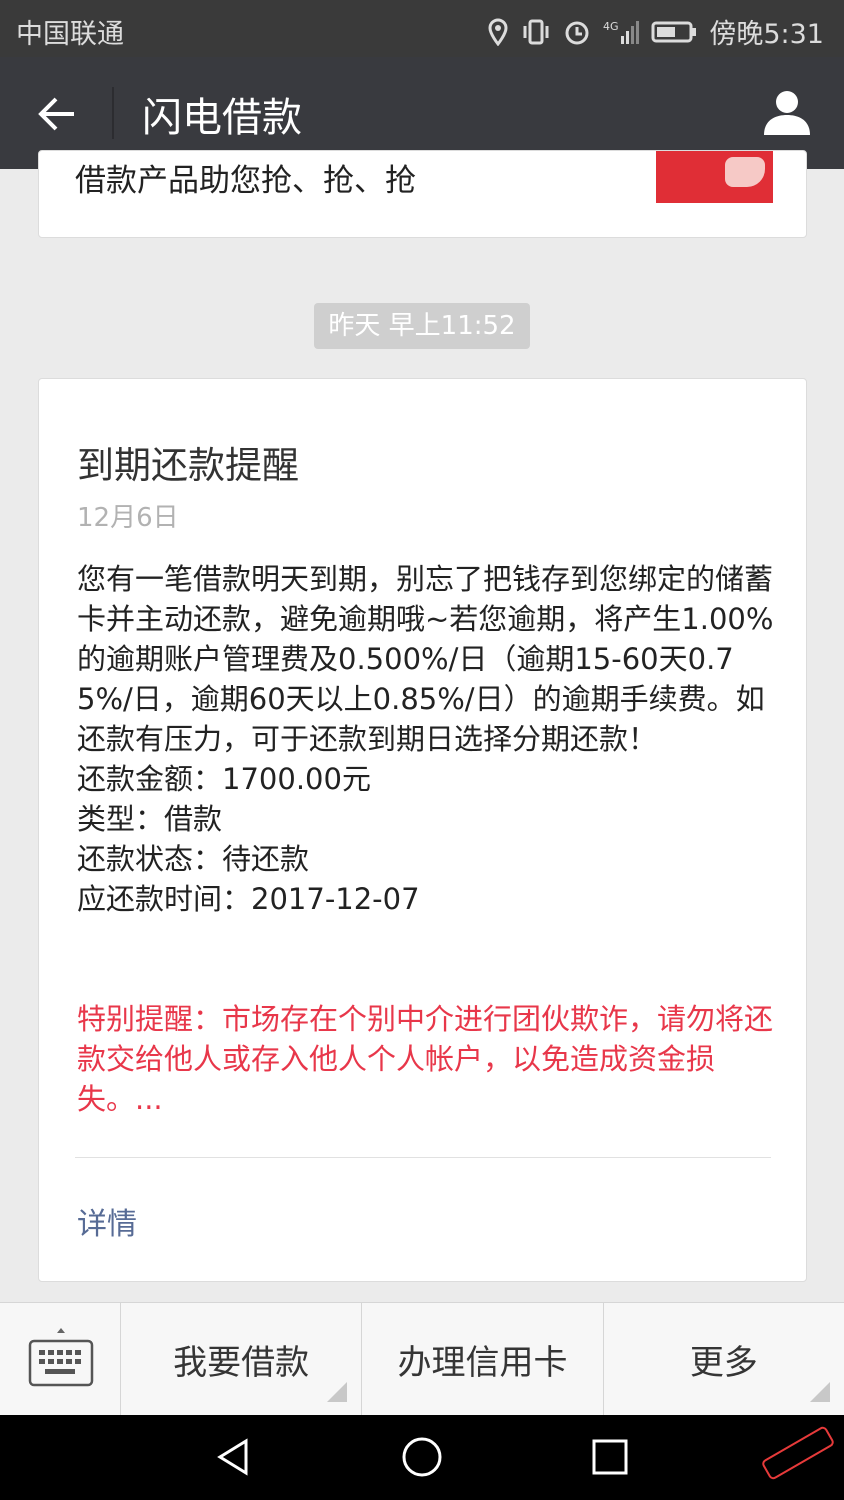  I want to click on title-divider, so click(113, 113).